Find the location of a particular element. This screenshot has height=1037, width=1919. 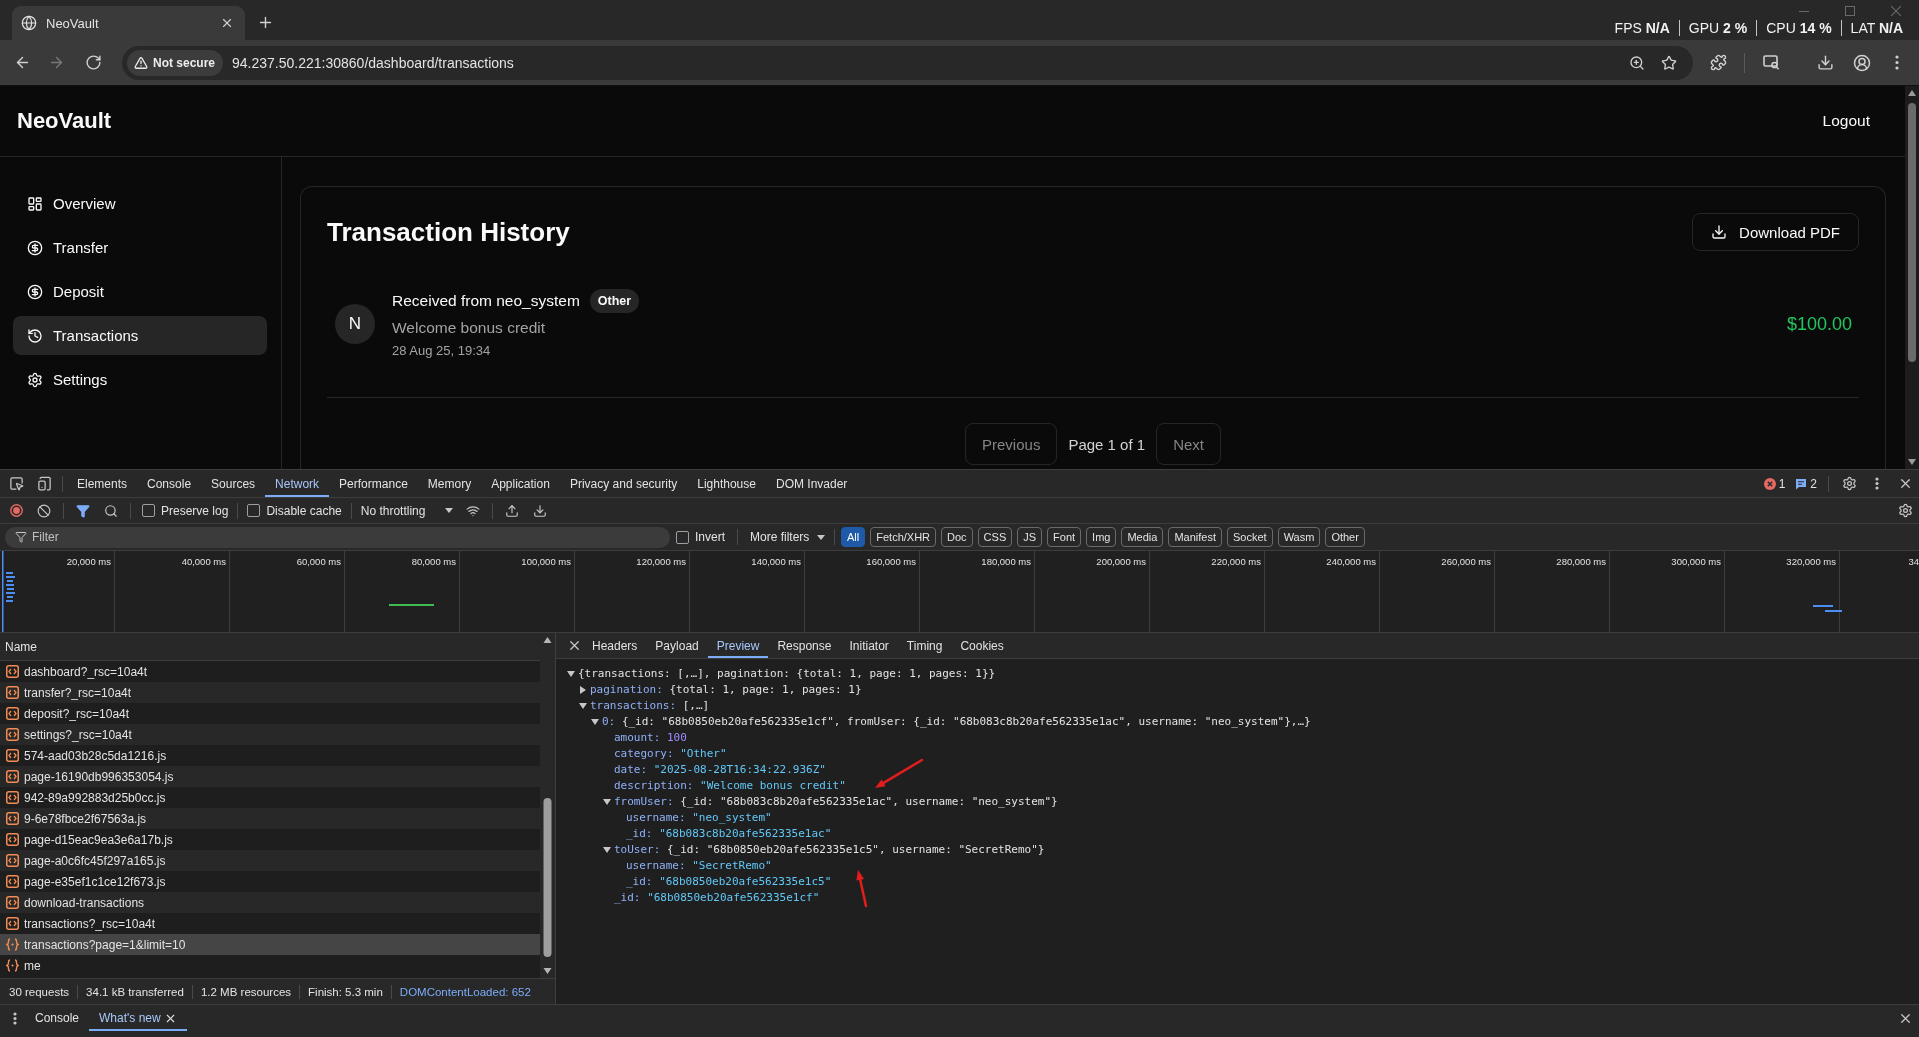

wifi-icon is located at coordinates (472, 510).